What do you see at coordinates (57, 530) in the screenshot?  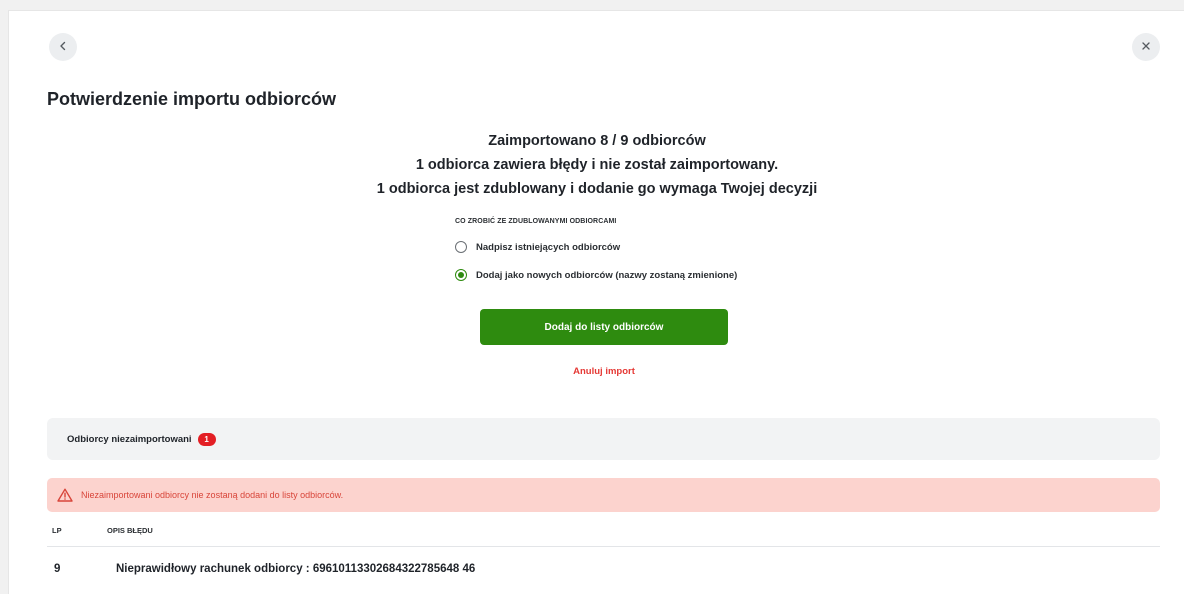 I see `column-header-lp: LP` at bounding box center [57, 530].